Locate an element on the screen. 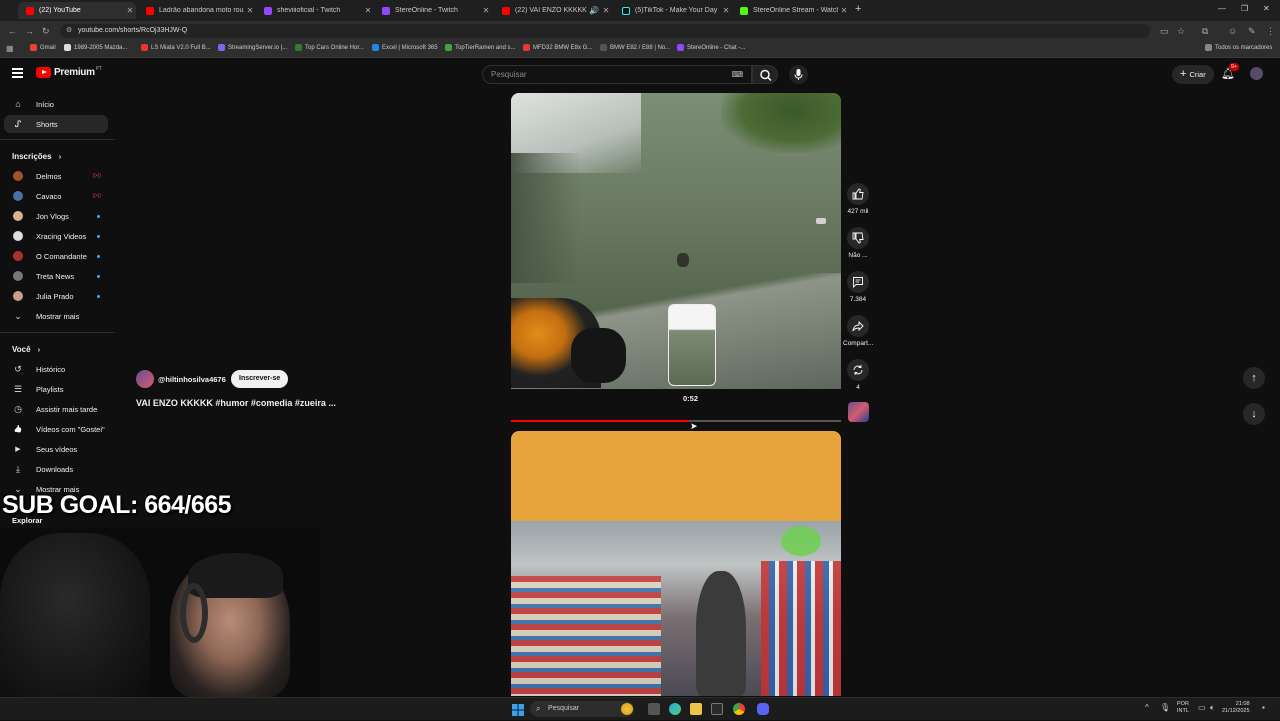 The image size is (1280, 721). previous-short-button: ↑ is located at coordinates (1254, 378).